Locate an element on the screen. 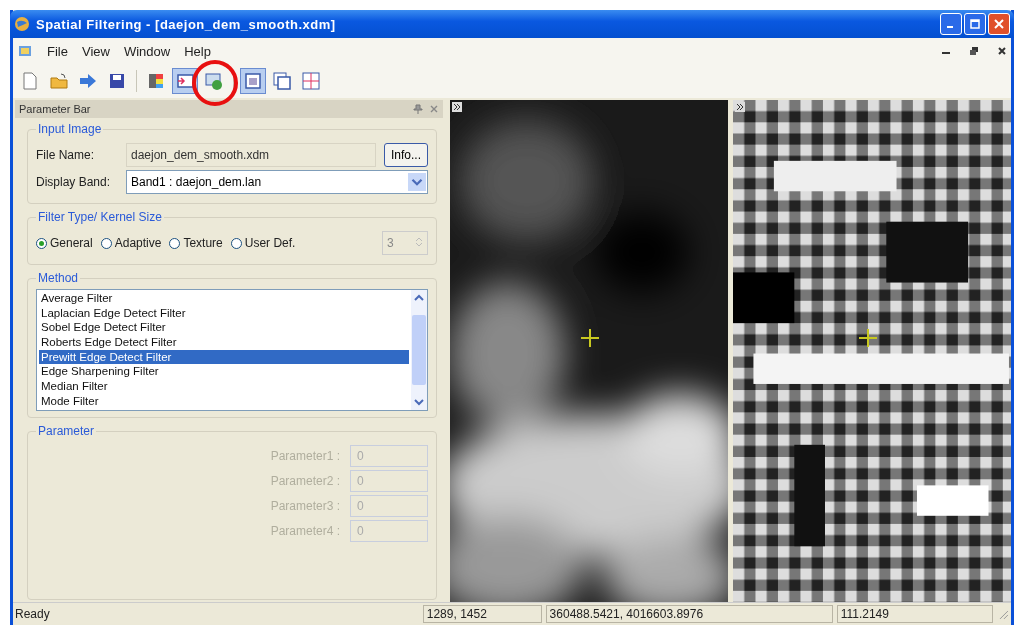  group-title: Method is located at coordinates (58, 278).